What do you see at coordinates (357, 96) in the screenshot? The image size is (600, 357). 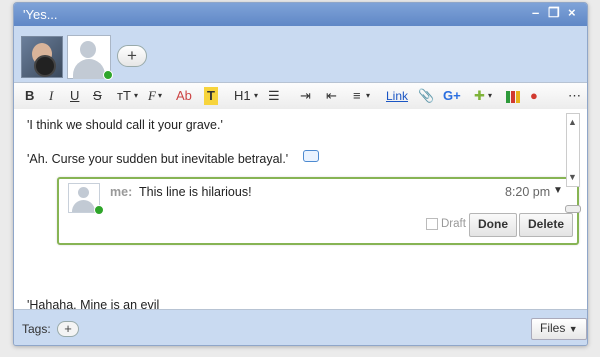 I see `align-icon: ≡` at bounding box center [357, 96].